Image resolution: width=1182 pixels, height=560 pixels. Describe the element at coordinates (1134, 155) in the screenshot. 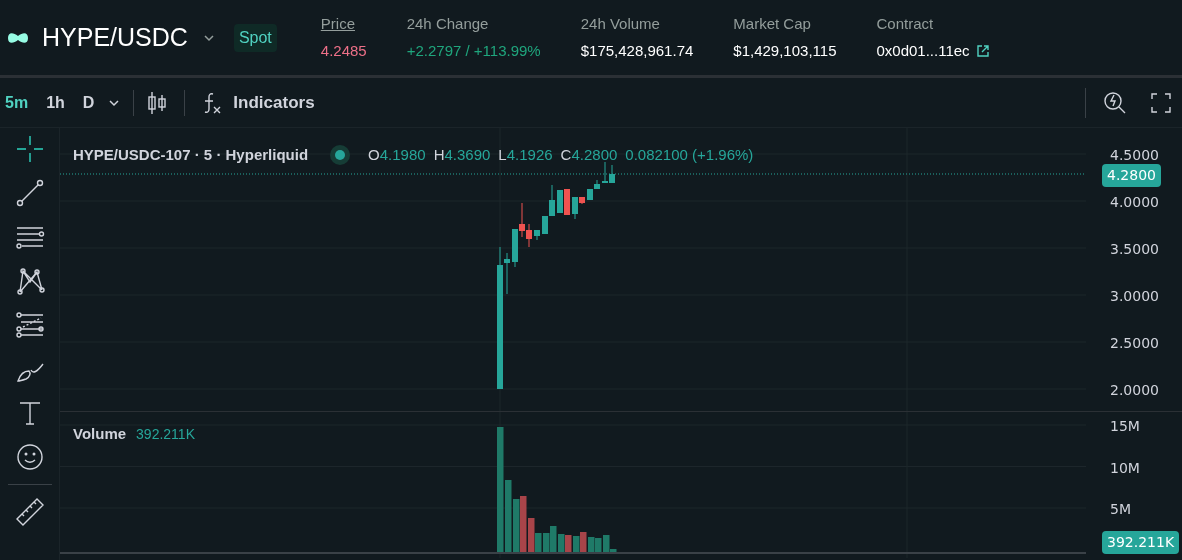

I see `price-tick: 4.5000` at that location.